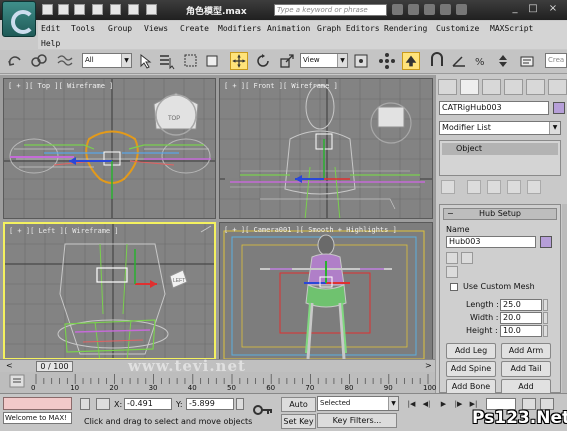  I want to click on binoculars-icon, so click(397, 9).